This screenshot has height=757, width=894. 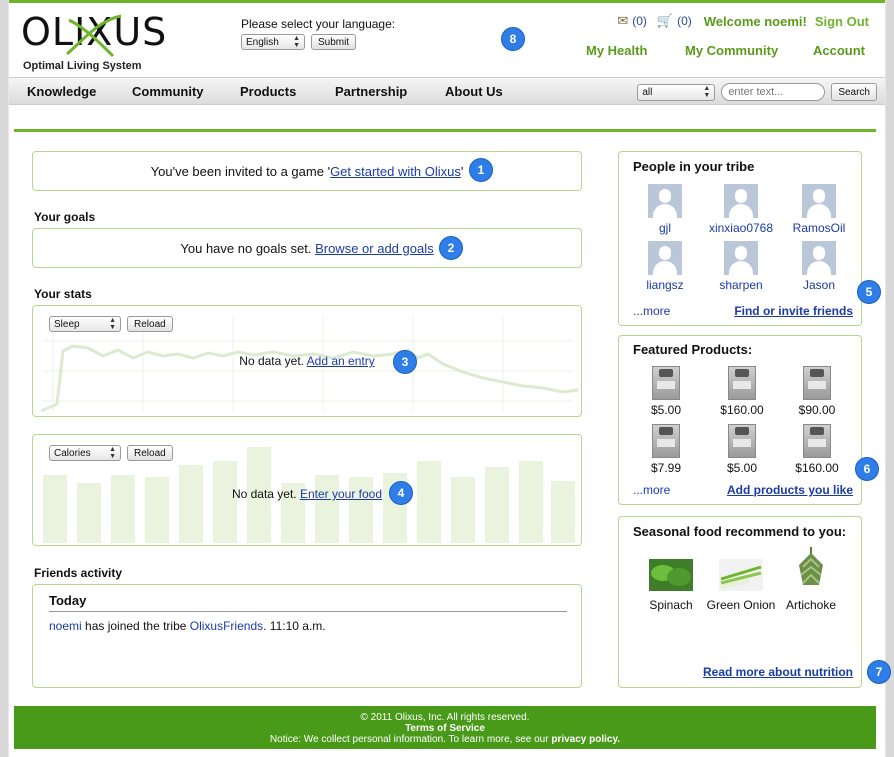 What do you see at coordinates (741, 585) in the screenshot?
I see `food-item: Green Onion` at bounding box center [741, 585].